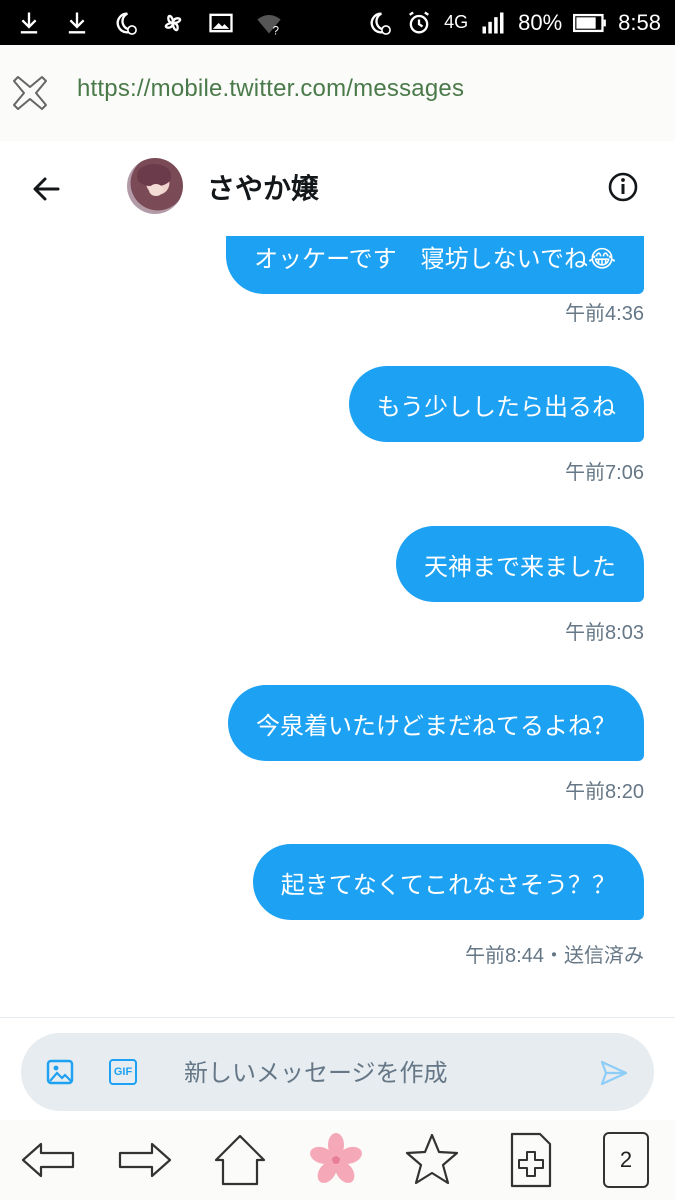 The height and width of the screenshot is (1200, 675). I want to click on message-timestamp: 午前4:36, so click(604, 314).